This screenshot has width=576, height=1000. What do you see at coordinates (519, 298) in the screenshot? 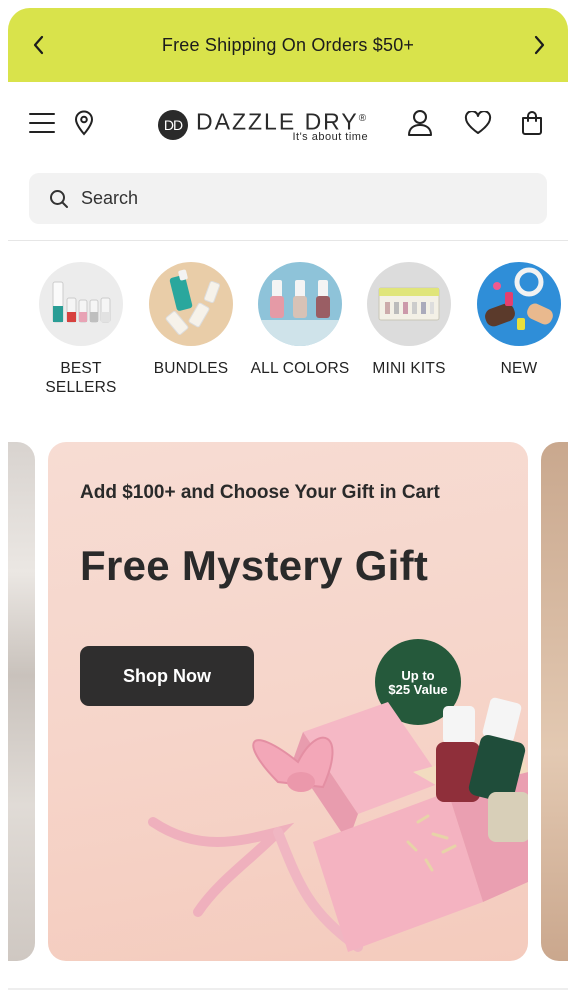
I see `new-products-image` at bounding box center [519, 298].